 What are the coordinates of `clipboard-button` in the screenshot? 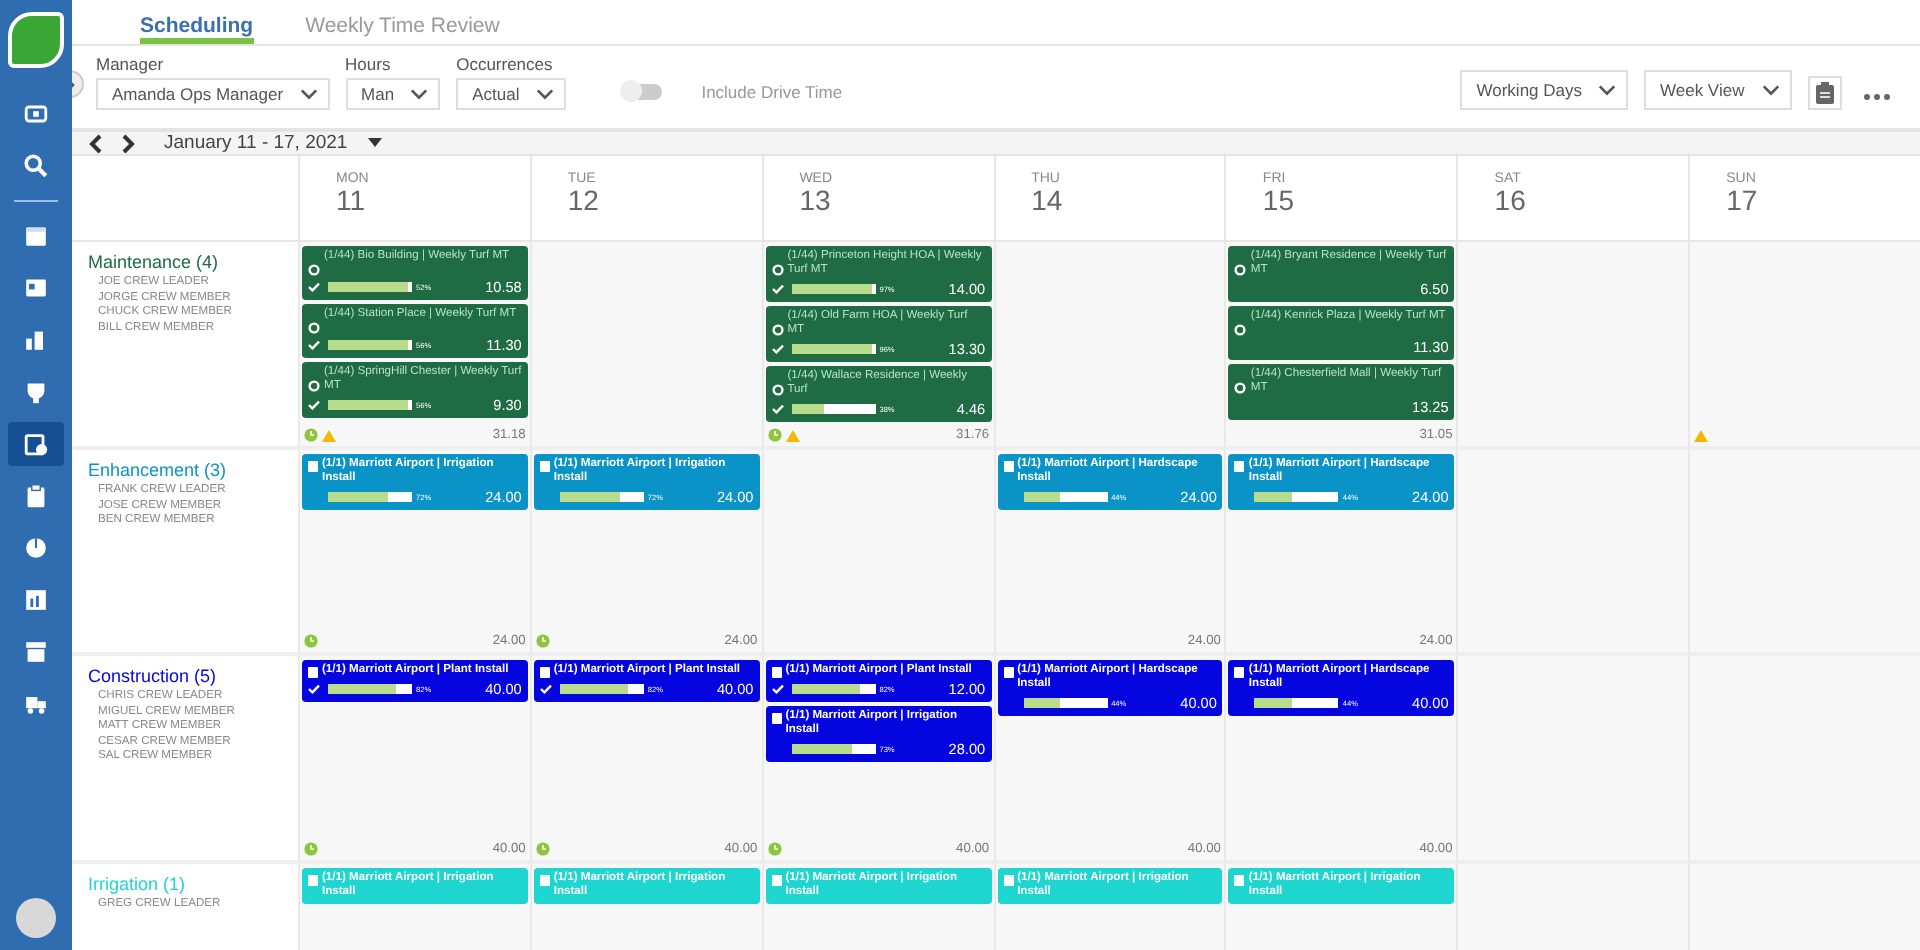 It's located at (1825, 93).